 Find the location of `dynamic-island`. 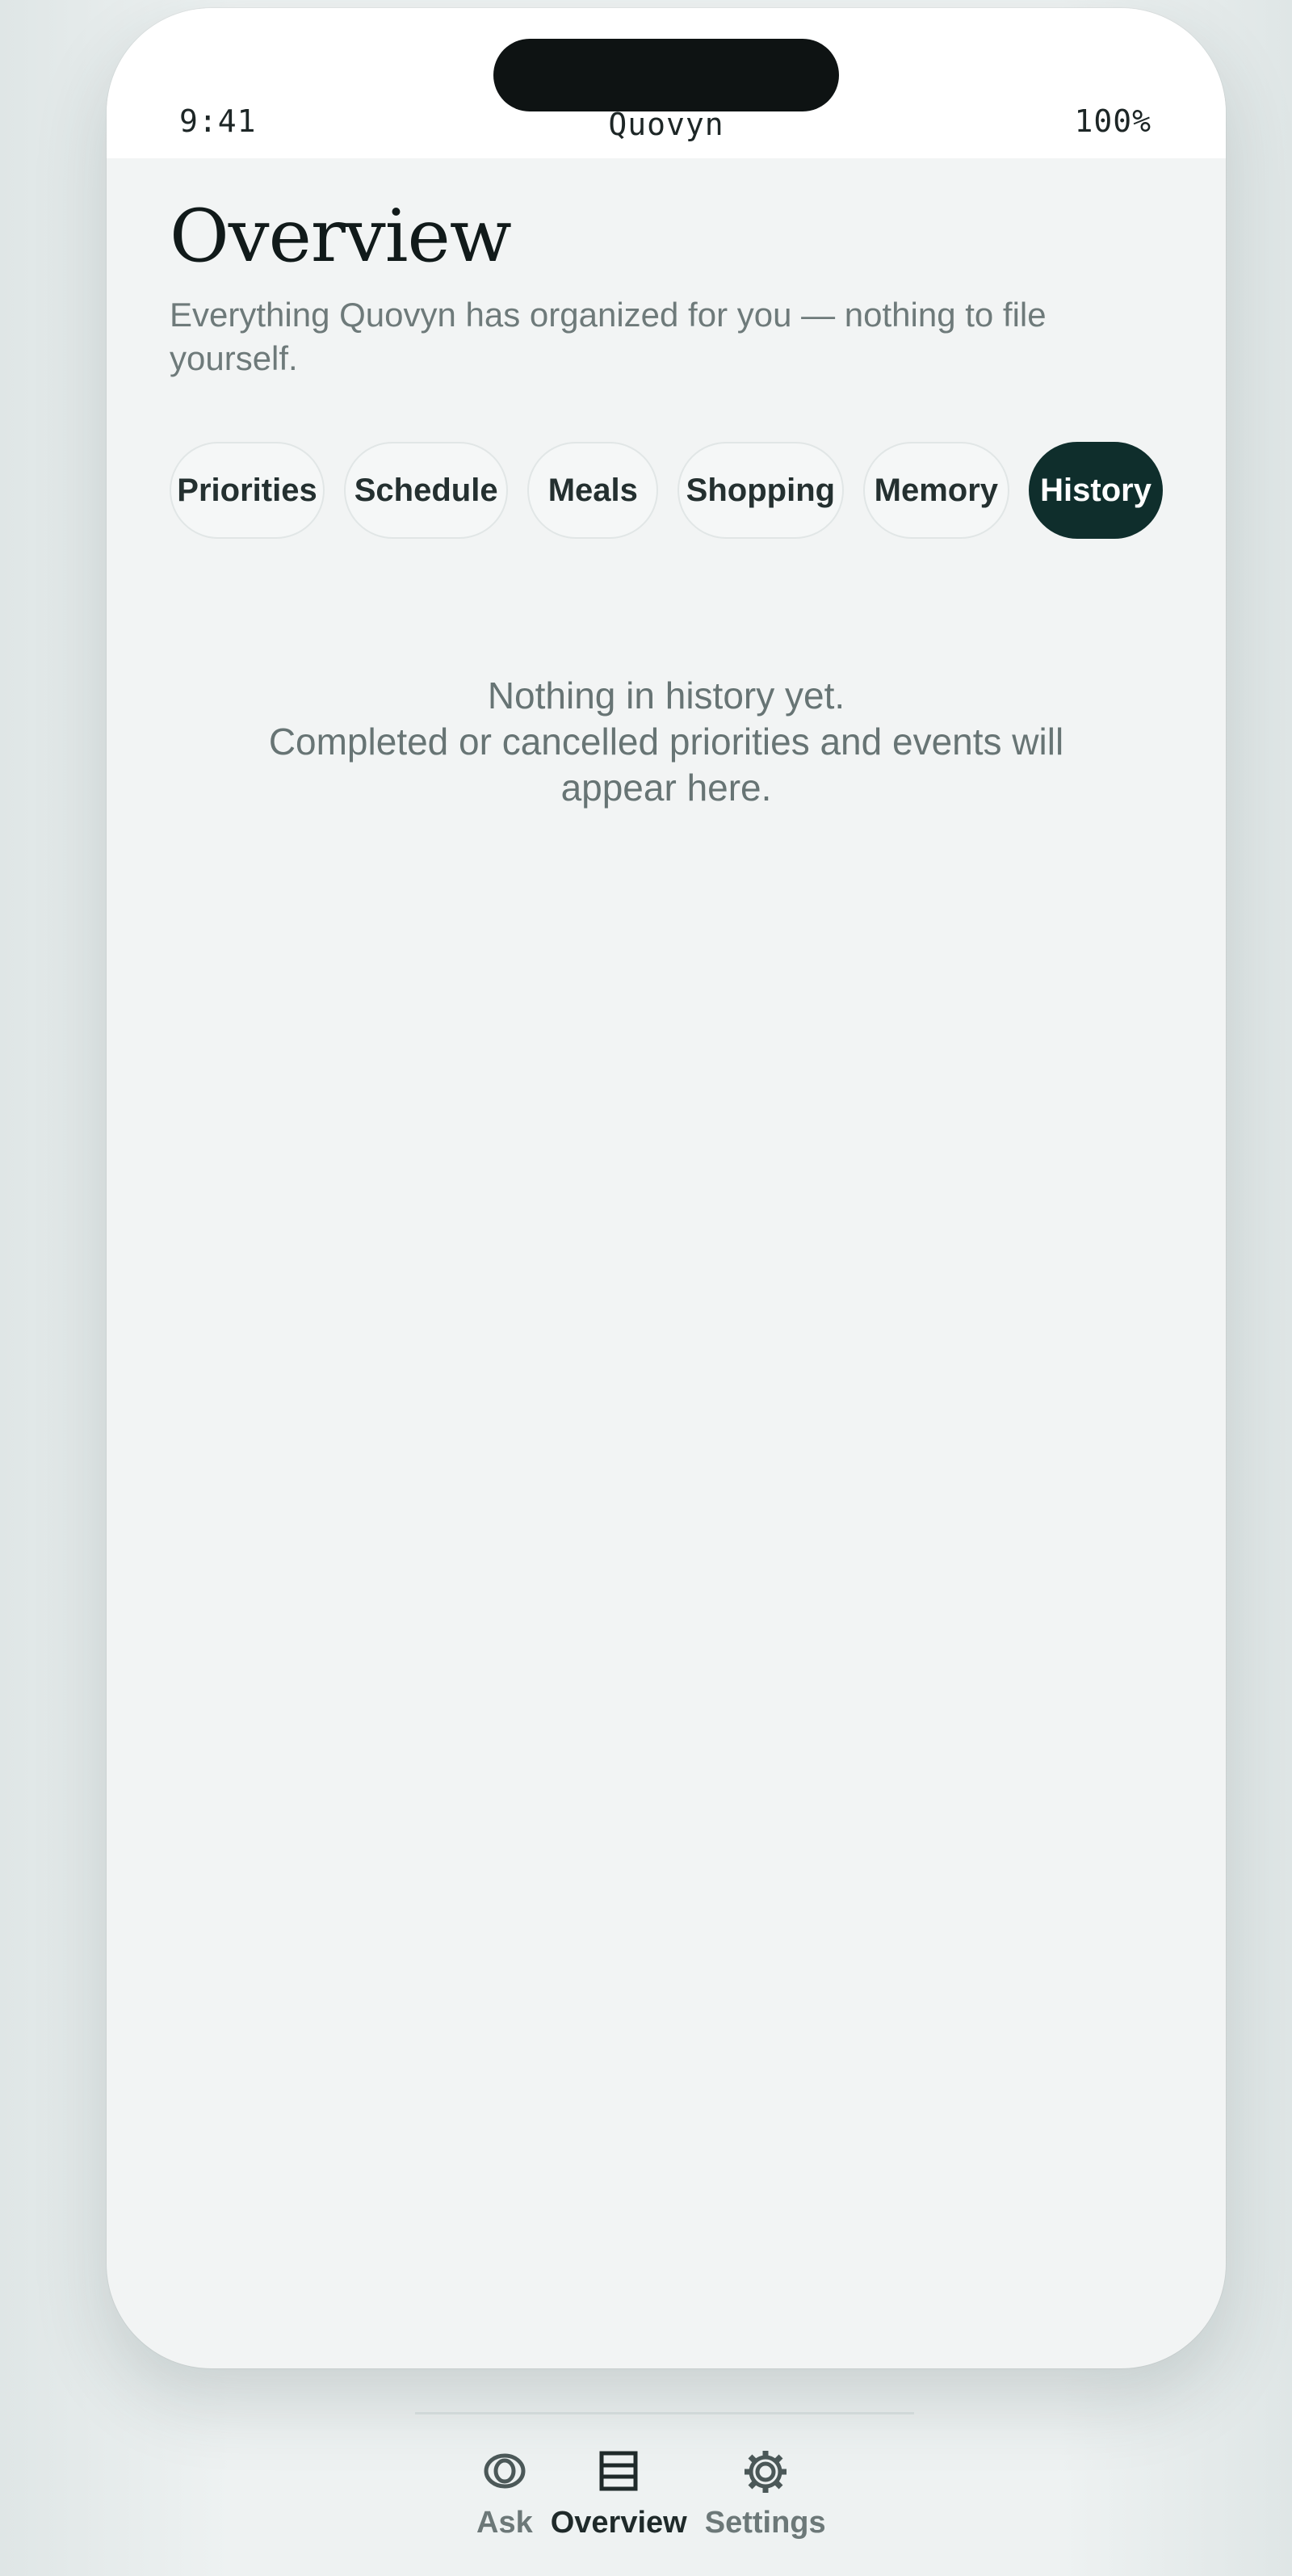

dynamic-island is located at coordinates (666, 75).